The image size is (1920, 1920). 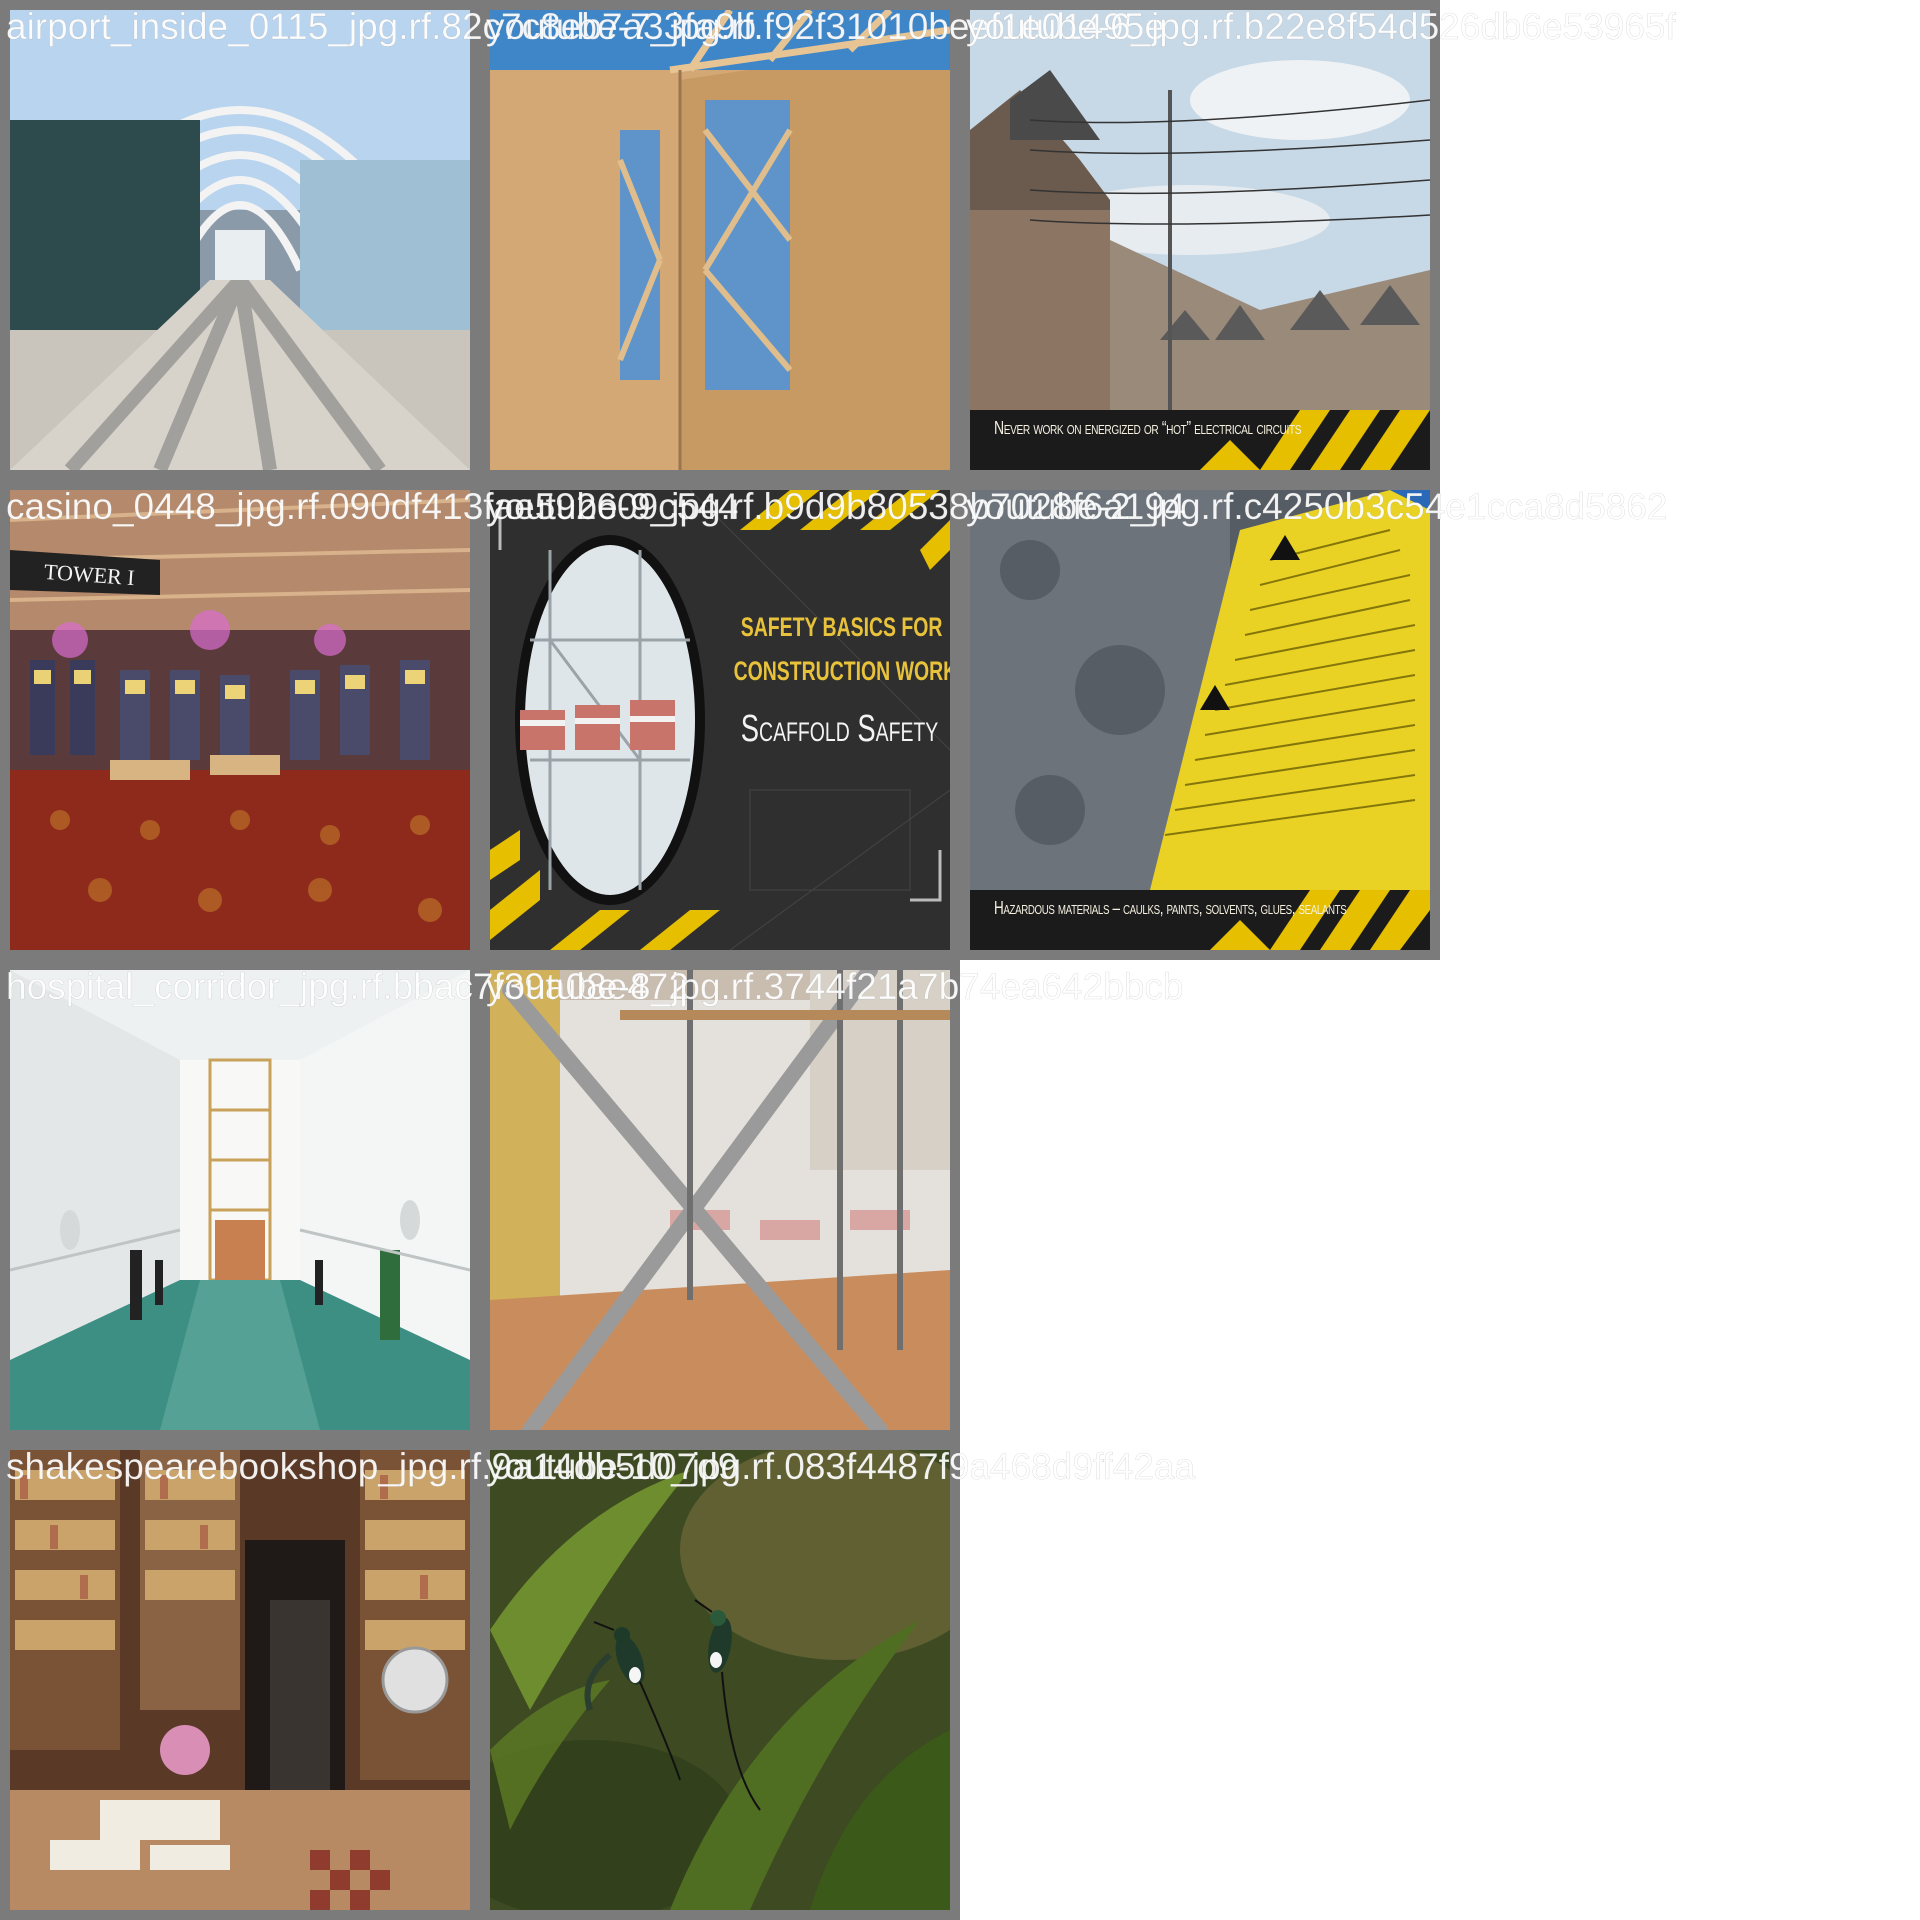 What do you see at coordinates (839, 729) in the screenshot?
I see `scaffold-title-line3: Scaffold Safety` at bounding box center [839, 729].